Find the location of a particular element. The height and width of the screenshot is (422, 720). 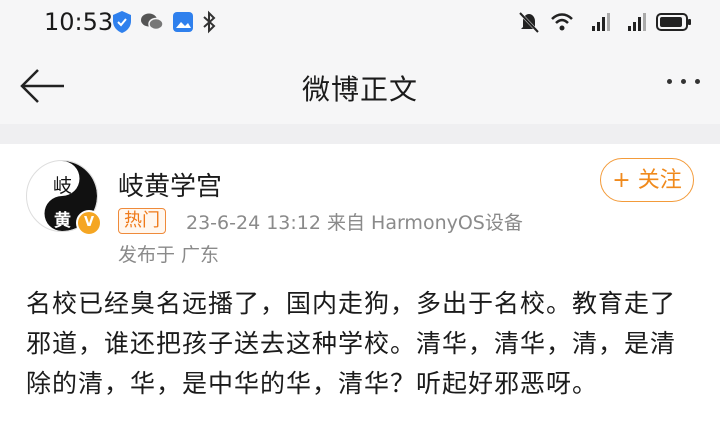

avatar-char-bottom: 黄 is located at coordinates (62, 221).